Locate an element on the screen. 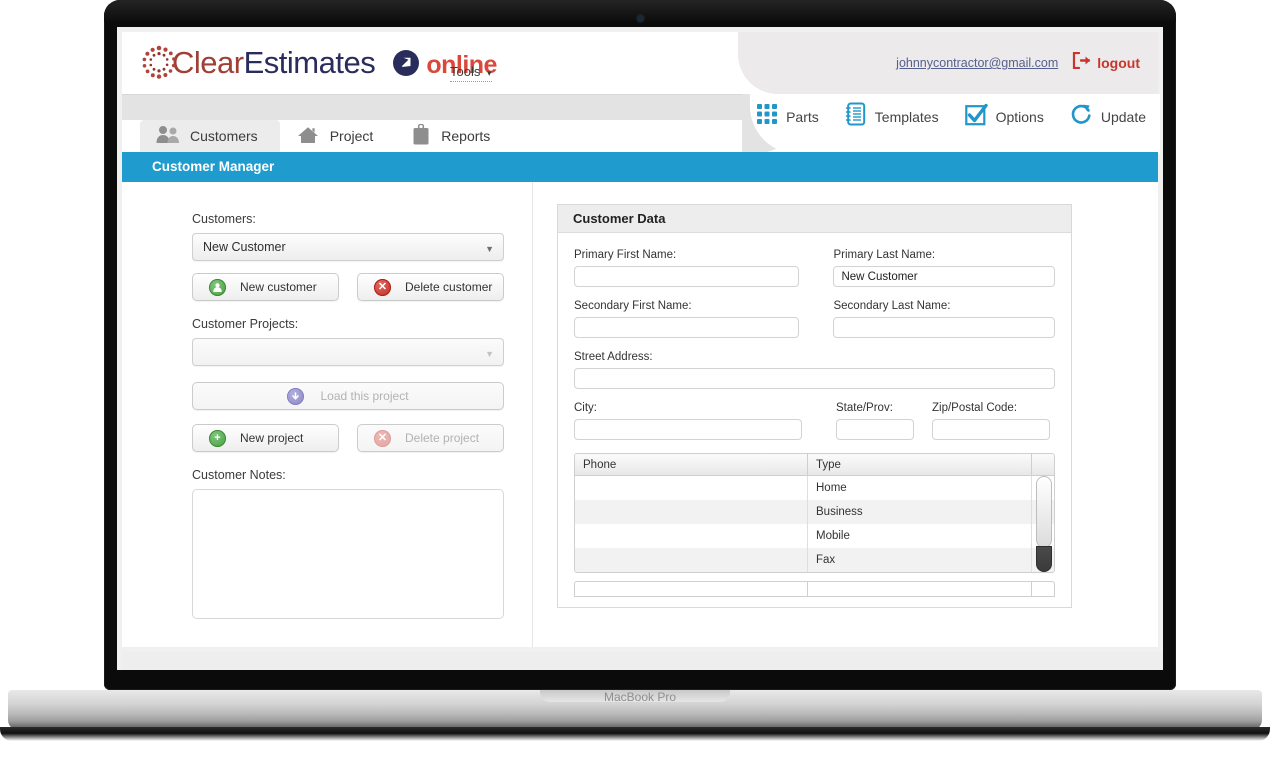 This screenshot has width=1270, height=760. delete-project-button: ✕ Delete project is located at coordinates (430, 438).